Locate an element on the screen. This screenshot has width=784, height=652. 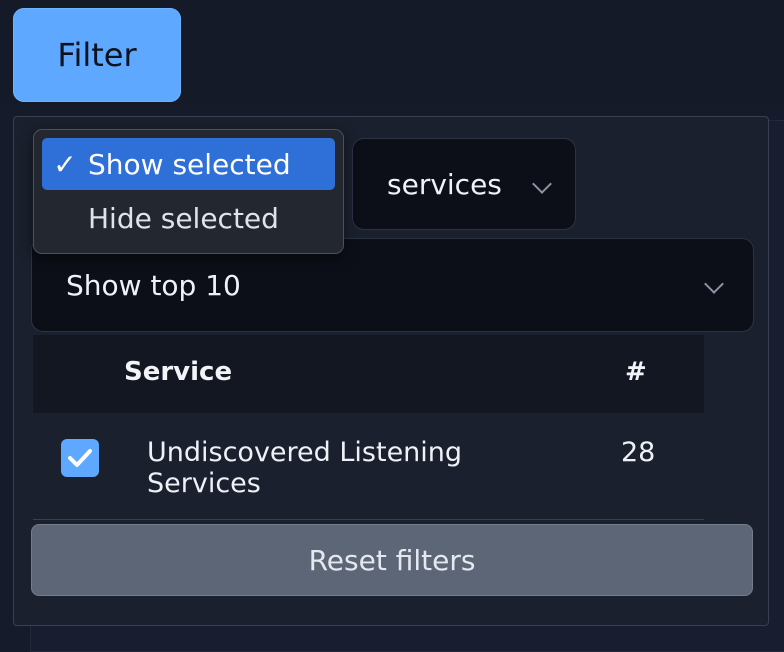
top-n-dropdown-value: Show top 10 is located at coordinates (153, 285).